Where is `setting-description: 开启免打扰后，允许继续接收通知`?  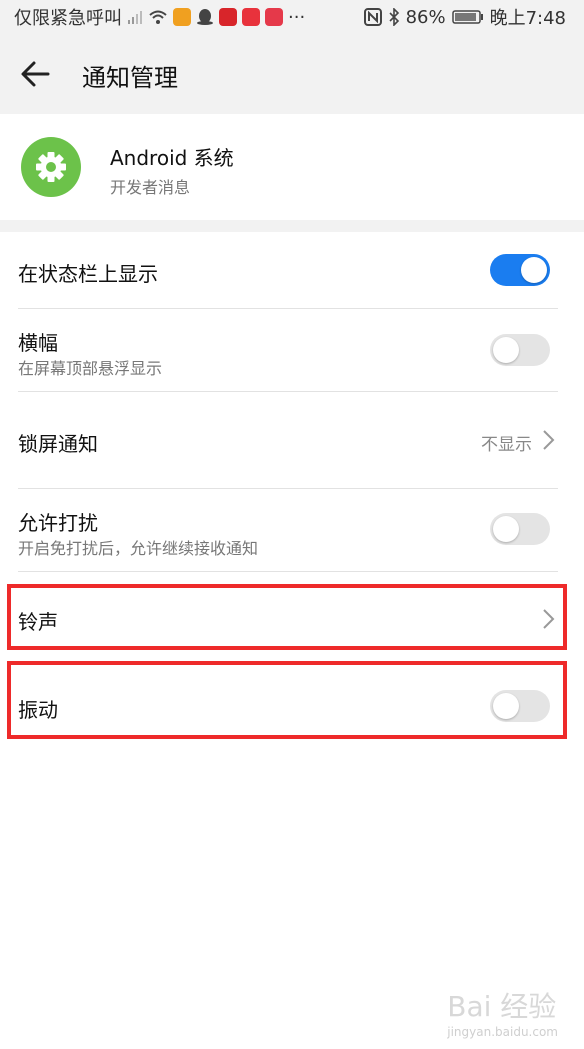 setting-description: 开启免打扰后，允许继续接收通知 is located at coordinates (138, 548).